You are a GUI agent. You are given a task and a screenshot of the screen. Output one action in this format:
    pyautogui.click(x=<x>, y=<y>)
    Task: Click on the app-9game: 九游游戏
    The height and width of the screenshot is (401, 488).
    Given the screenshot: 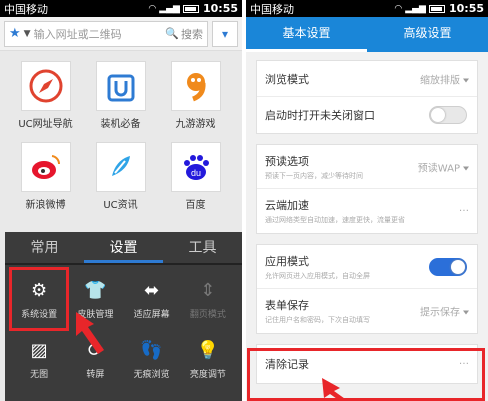 What is the action you would take?
    pyautogui.click(x=195, y=95)
    